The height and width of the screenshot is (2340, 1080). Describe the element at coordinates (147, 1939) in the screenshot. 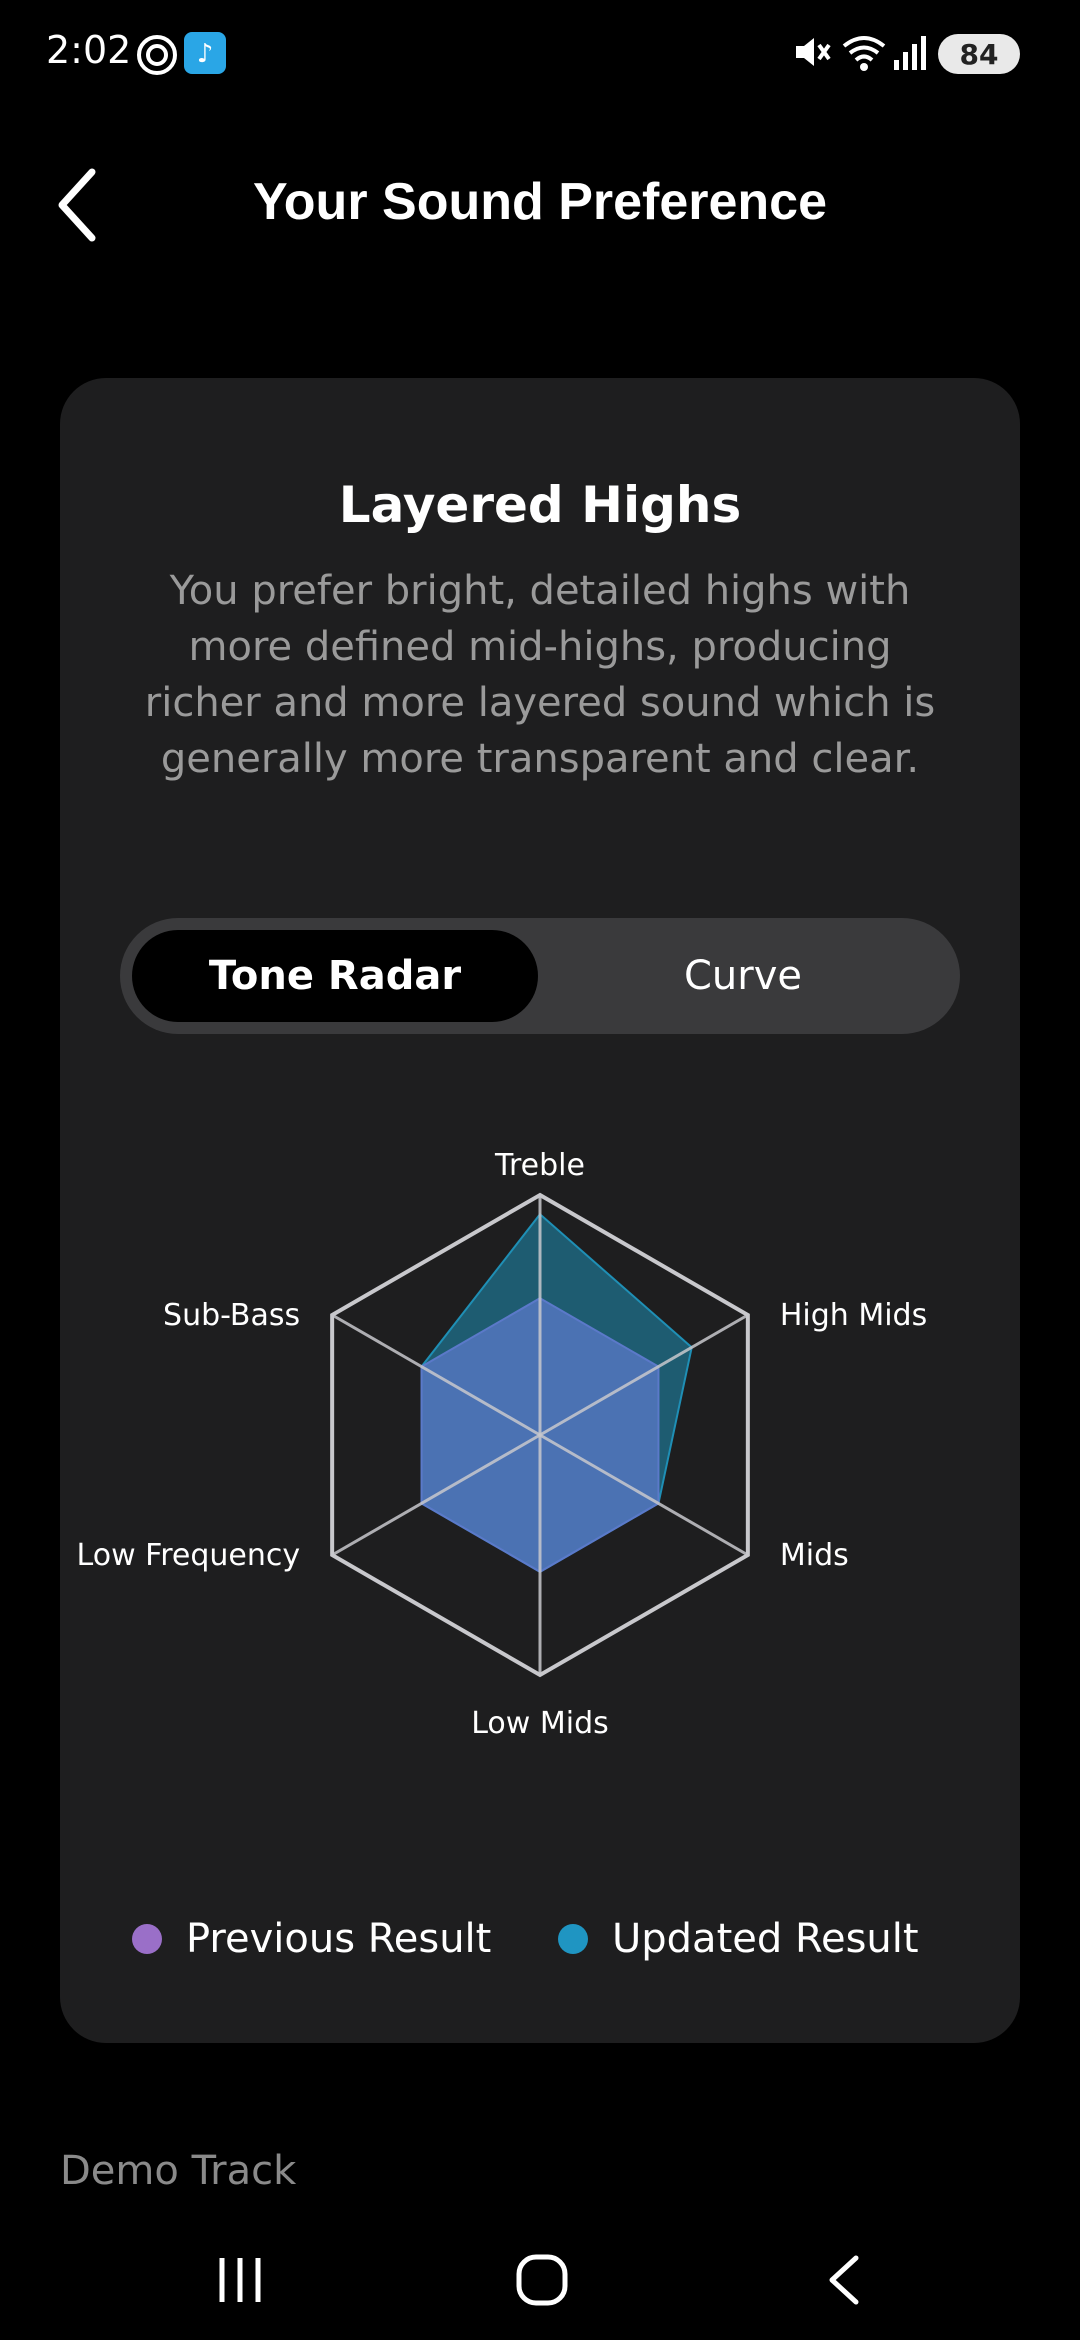

I see `legend-previous-dot` at that location.